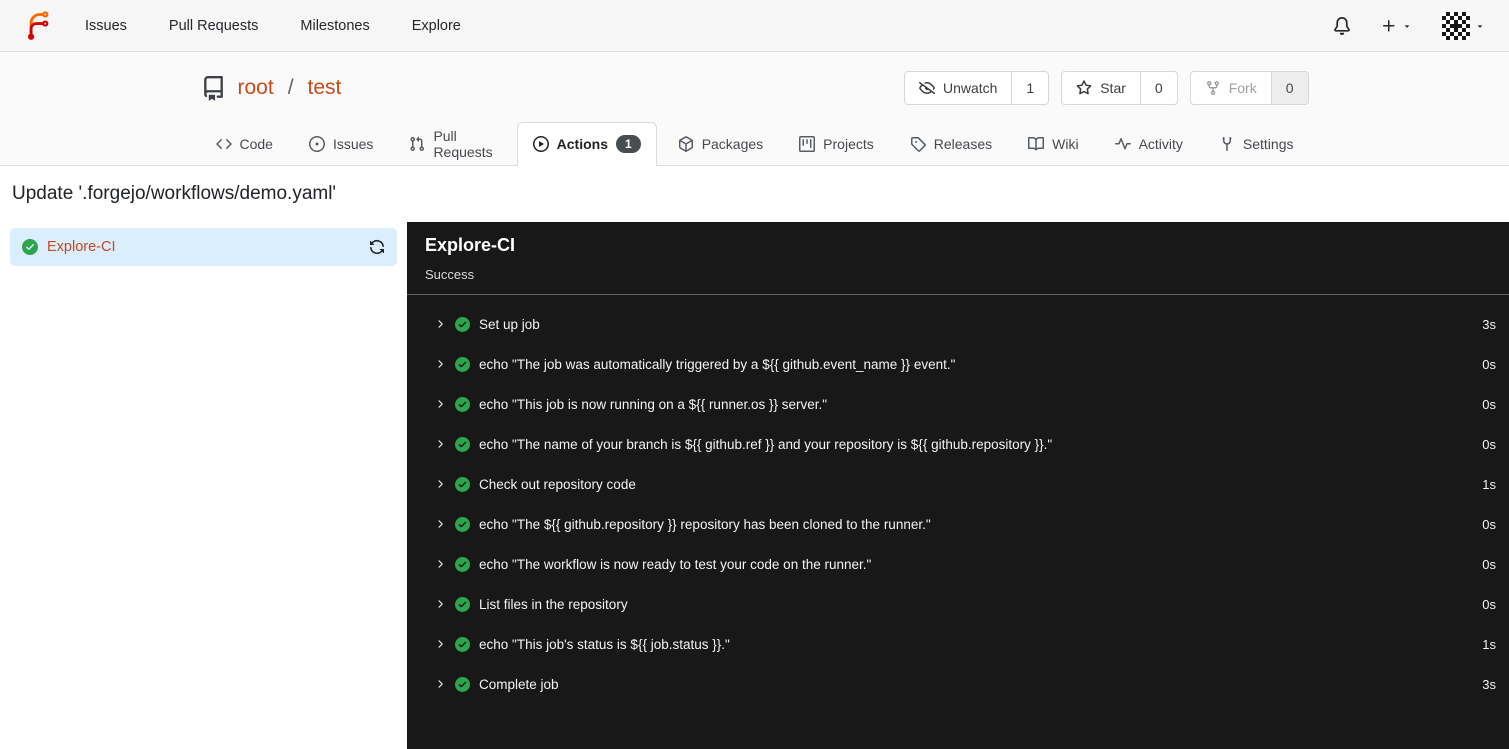 The width and height of the screenshot is (1509, 749). What do you see at coordinates (470, 245) in the screenshot?
I see `job-title: Explore-CI` at bounding box center [470, 245].